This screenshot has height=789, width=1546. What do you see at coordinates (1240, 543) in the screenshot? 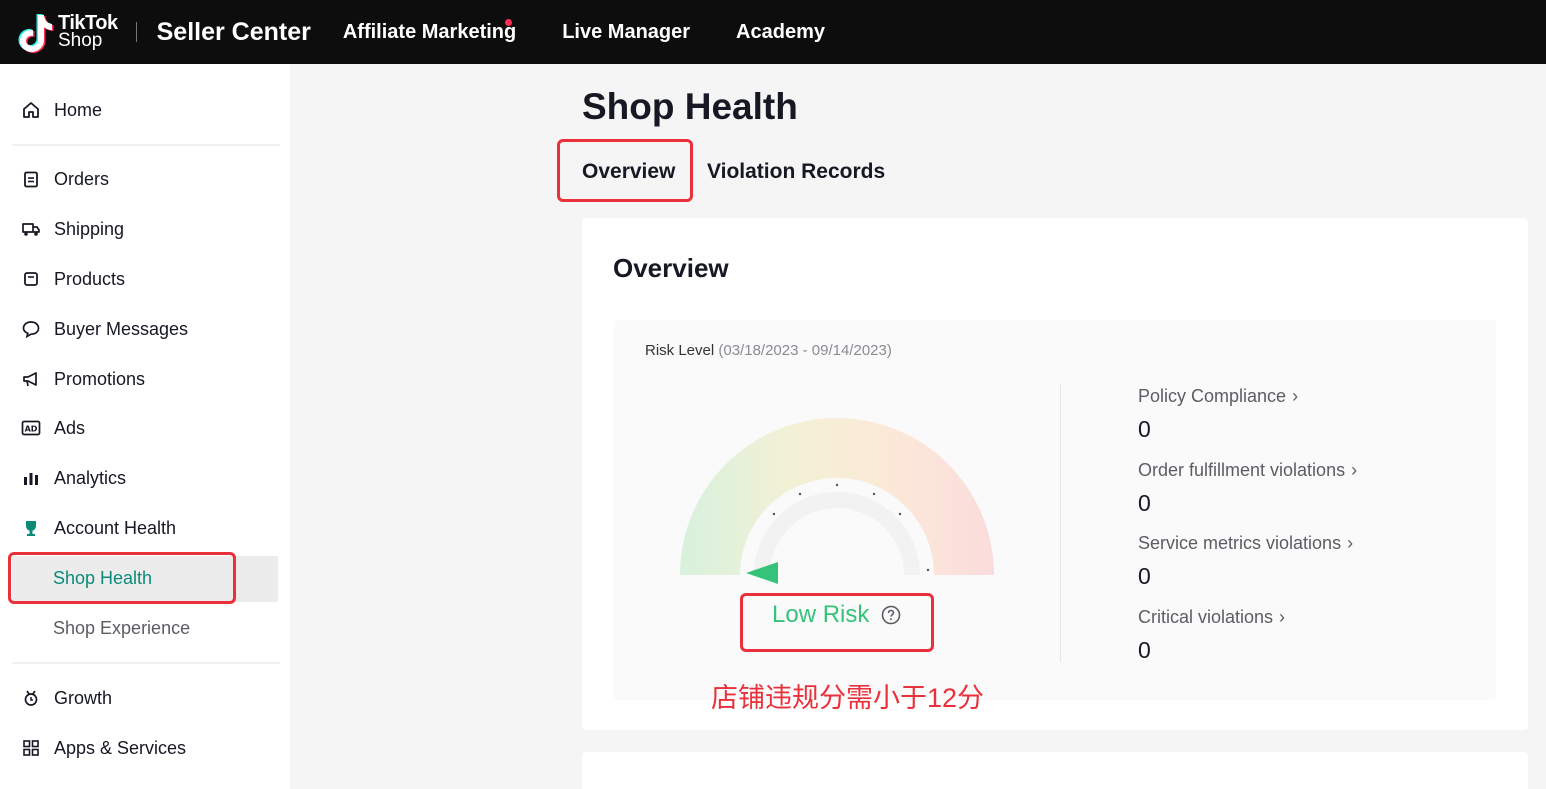
I see `stat-label: Service metrics violations` at bounding box center [1240, 543].